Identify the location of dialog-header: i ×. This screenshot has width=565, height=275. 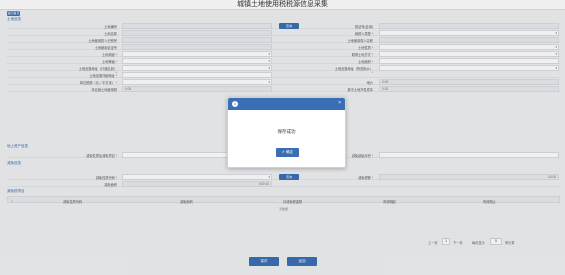
(286, 104).